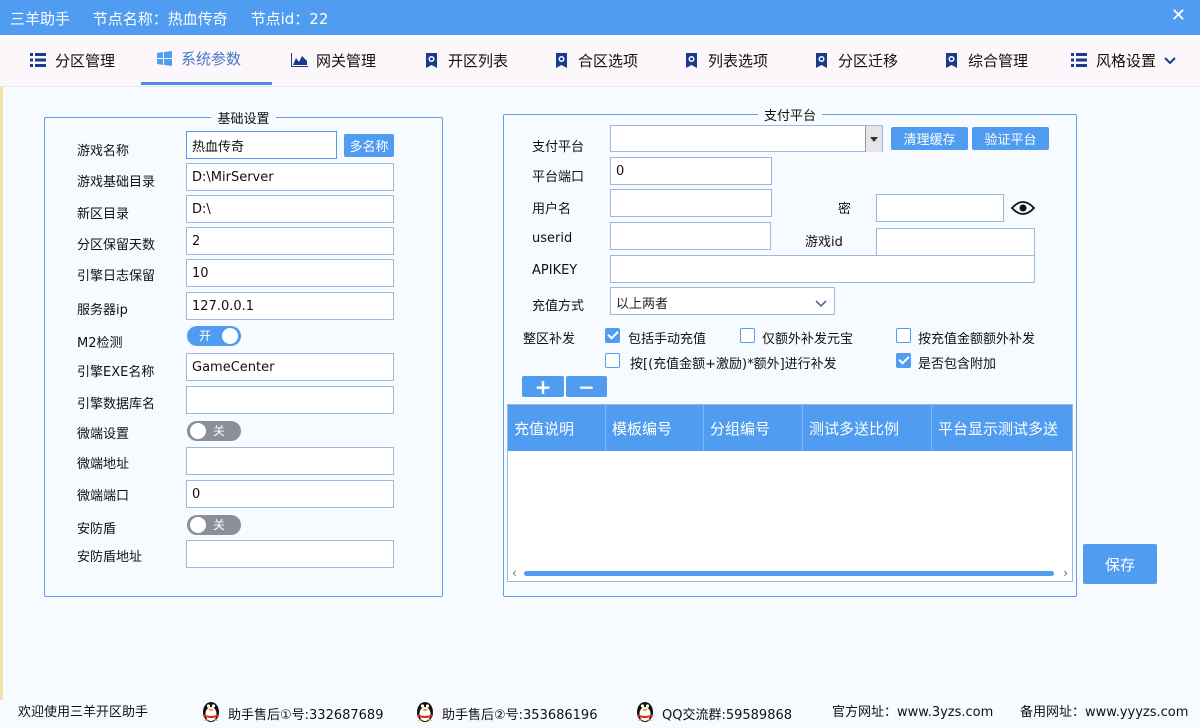 Image resolution: width=1200 pixels, height=728 pixels. I want to click on backup-site-link: 备用网址：www.yyyzs.com, so click(1104, 710).